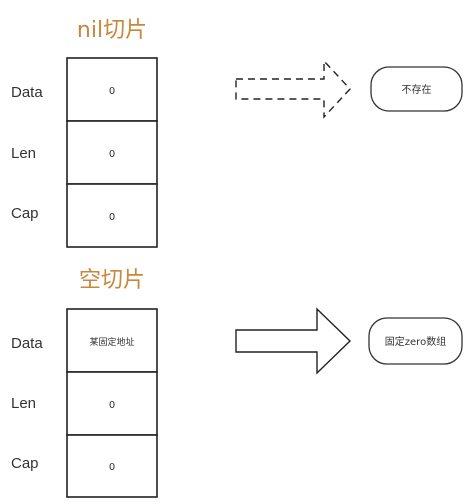 The width and height of the screenshot is (469, 504). Describe the element at coordinates (27, 92) in the screenshot. I see `nil-row-label-data: Data` at that location.